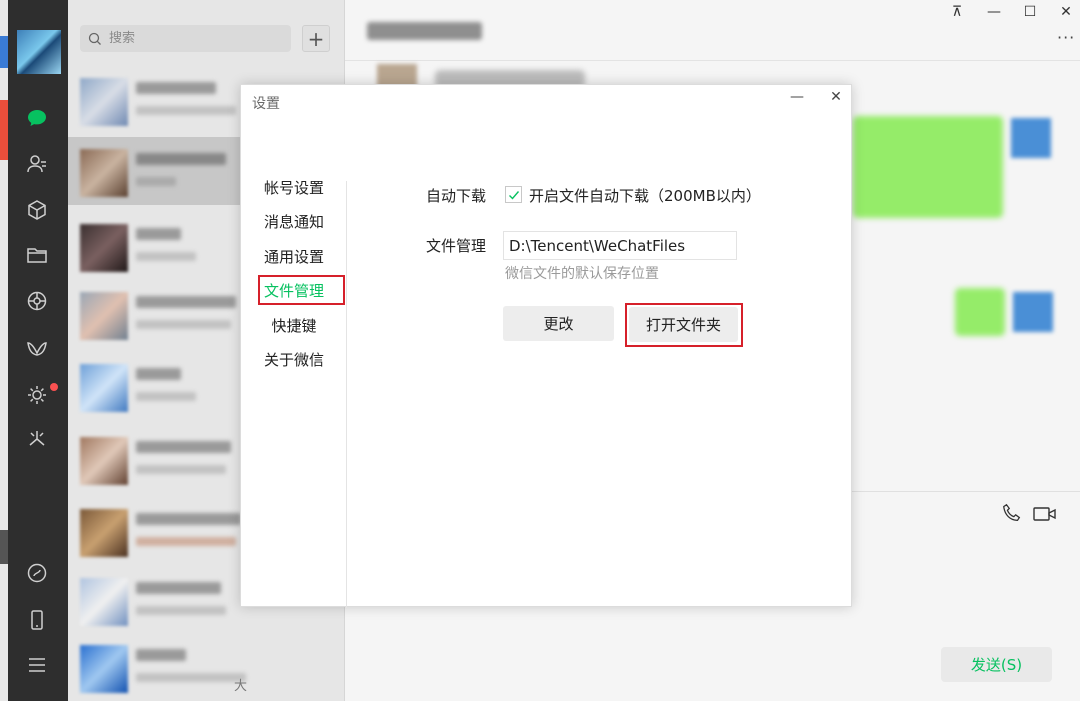 Image resolution: width=1080 pixels, height=701 pixels. What do you see at coordinates (1045, 514) in the screenshot?
I see `video-call-icon` at bounding box center [1045, 514].